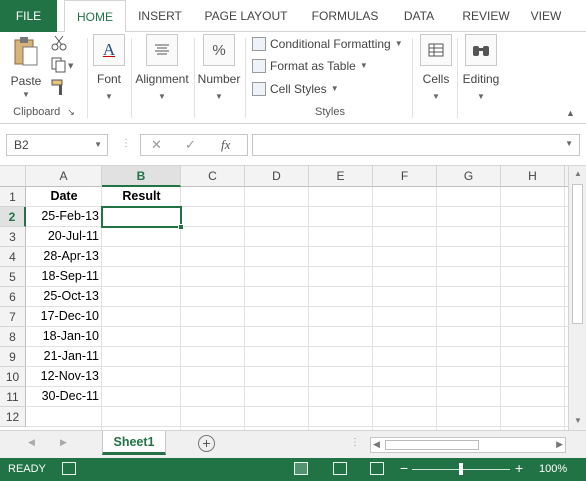 Image resolution: width=586 pixels, height=481 pixels. I want to click on tab-home: HOME, so click(95, 16).